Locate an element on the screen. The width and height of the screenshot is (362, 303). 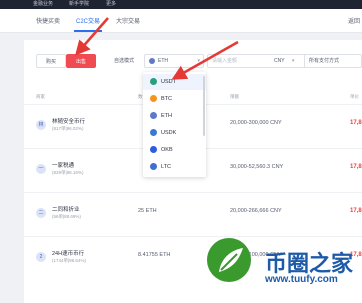
trade-tabs: 快捷买卖 C2C交易 大宗交易 返回 is located at coordinates (181, 21).